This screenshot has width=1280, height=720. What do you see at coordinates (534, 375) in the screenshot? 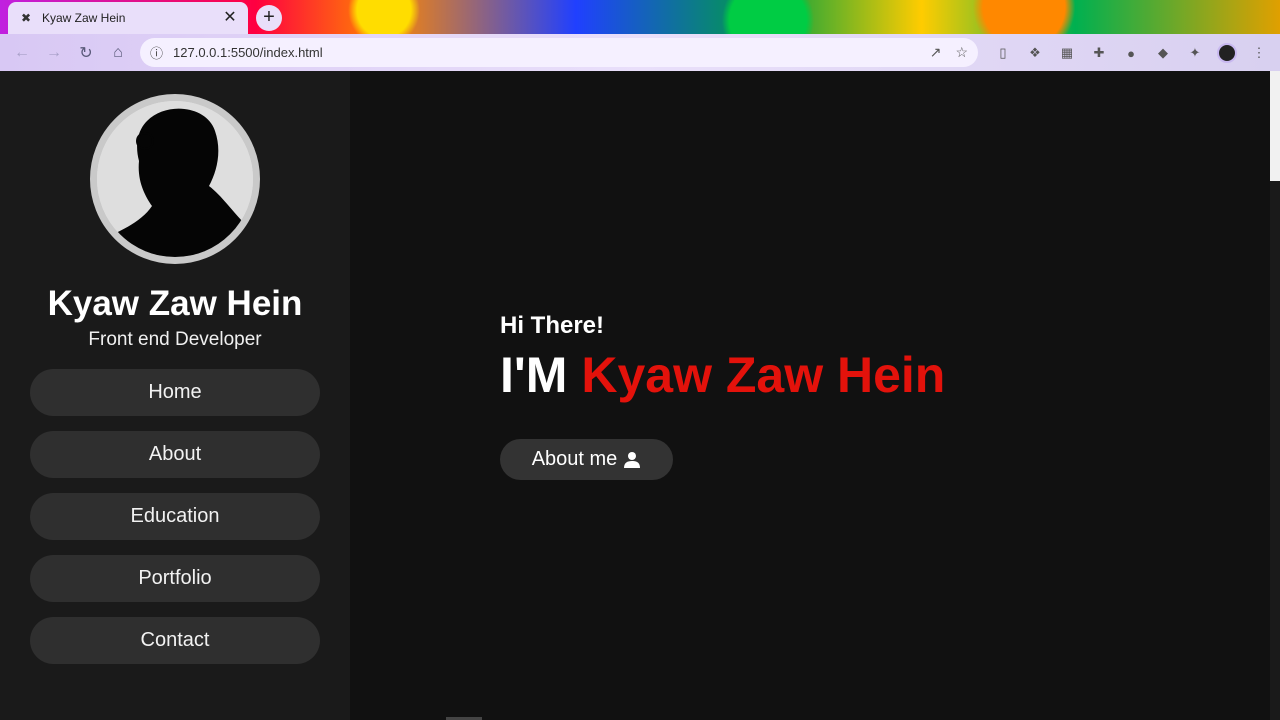
I see `hero-prefix: I'M` at bounding box center [534, 375].